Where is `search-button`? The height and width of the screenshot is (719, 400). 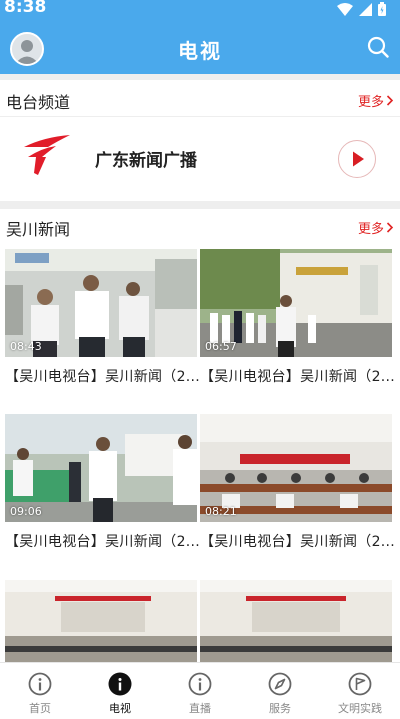
search-button is located at coordinates (378, 47).